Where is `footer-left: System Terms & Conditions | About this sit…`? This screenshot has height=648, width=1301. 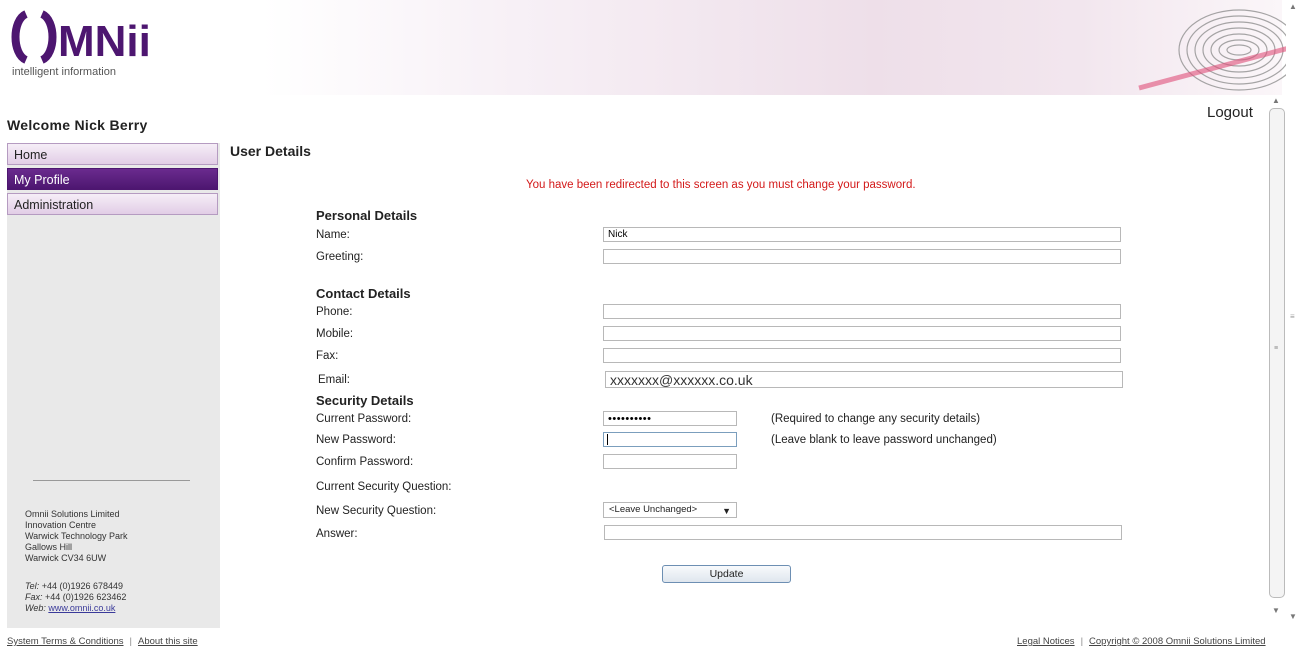
footer-left: System Terms & Conditions | About this sit… is located at coordinates (102, 641).